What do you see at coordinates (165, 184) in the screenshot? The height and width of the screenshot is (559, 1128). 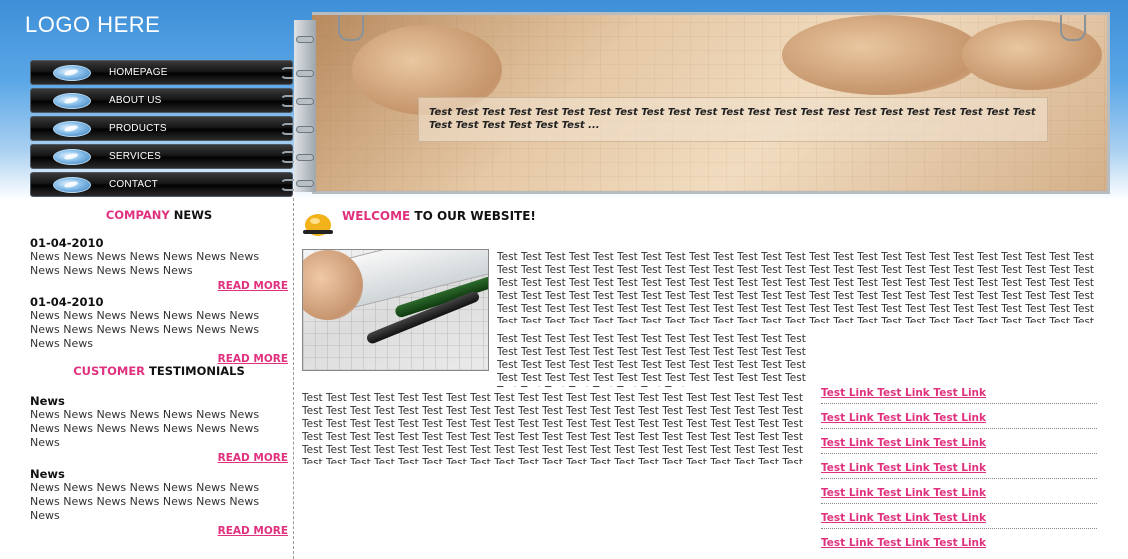 I see `nav-item-contact: CONTACT` at bounding box center [165, 184].